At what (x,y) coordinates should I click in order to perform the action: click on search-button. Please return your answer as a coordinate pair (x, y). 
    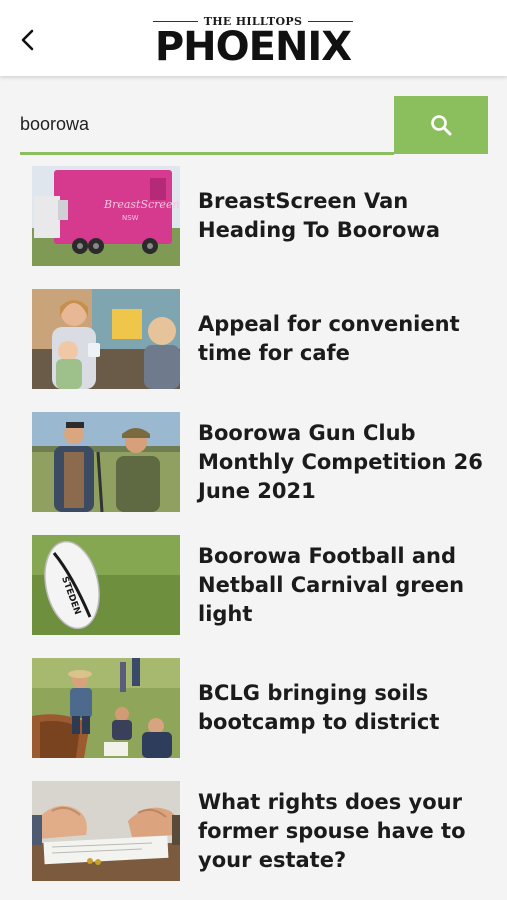
    Looking at the image, I should click on (441, 125).